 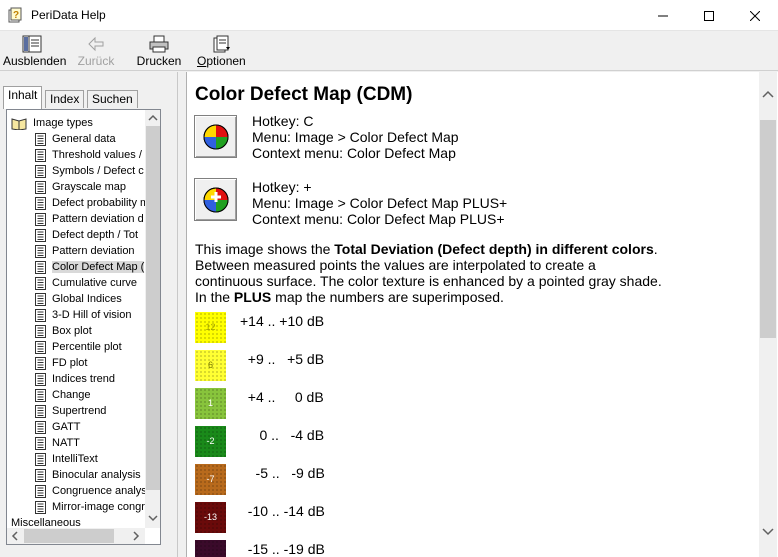 What do you see at coordinates (112, 99) in the screenshot?
I see `tab-search: Suchen` at bounding box center [112, 99].